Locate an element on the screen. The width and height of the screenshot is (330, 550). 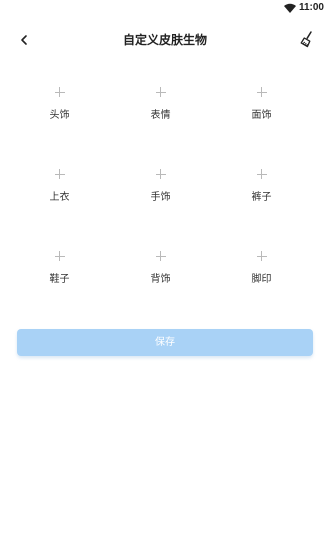
slot-shoes: 鞋子 is located at coordinates (59, 285).